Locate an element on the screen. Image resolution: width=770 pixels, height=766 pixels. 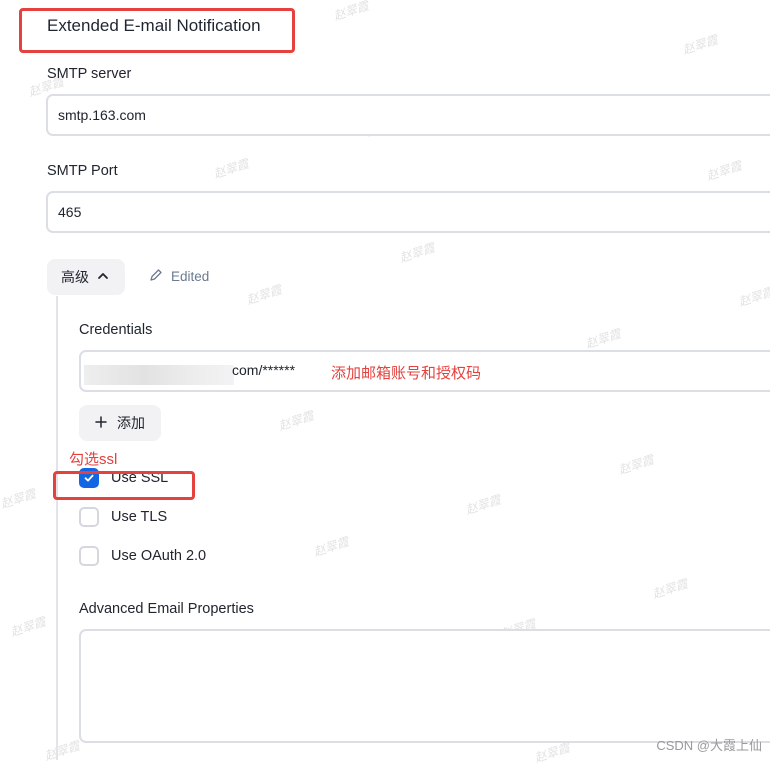
credentials-annotation: 添加邮箱账号和授权码 is located at coordinates (406, 373).